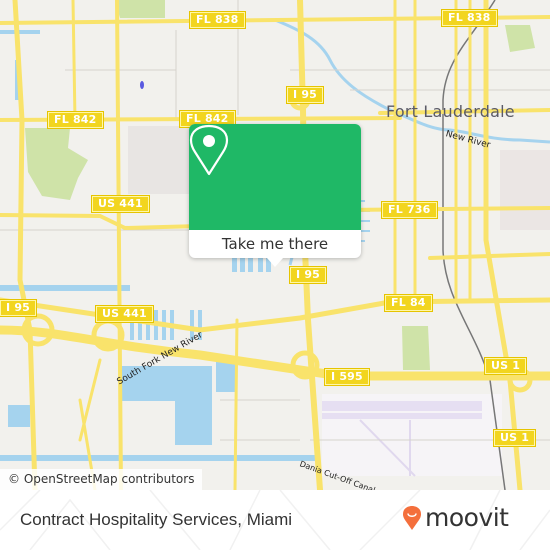 Image resolution: width=550 pixels, height=550 pixels. I want to click on poi-marker, so click(142, 85).